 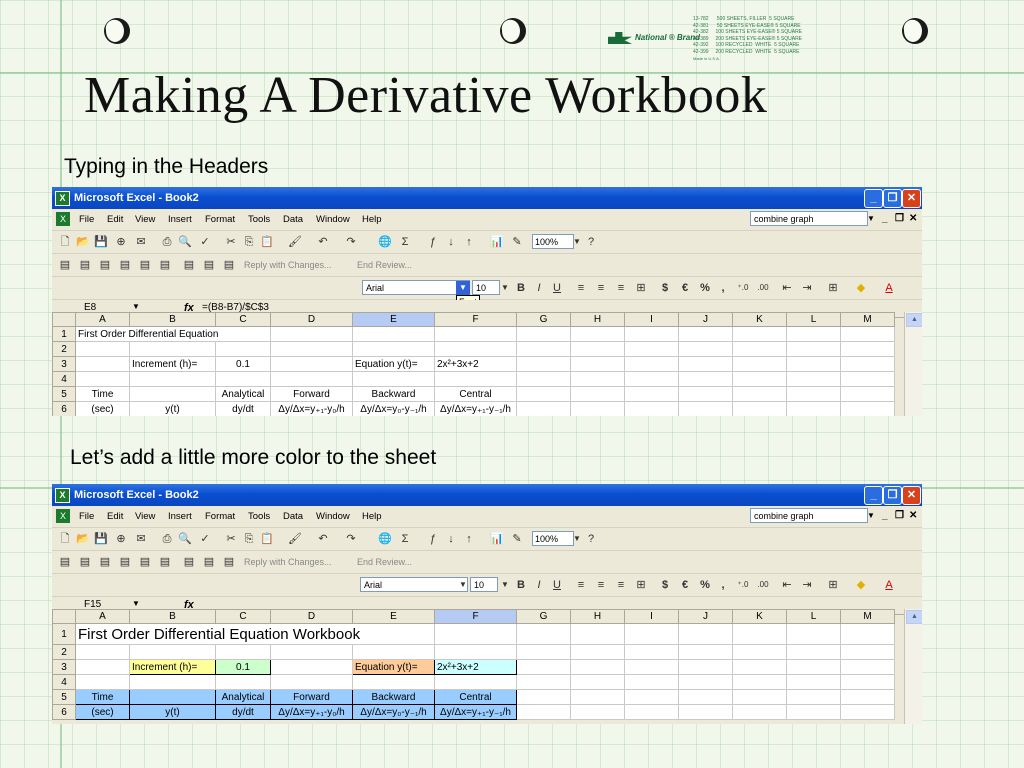 What do you see at coordinates (393, 667) in the screenshot?
I see `cell-e3: Equation y(t)=` at bounding box center [393, 667].